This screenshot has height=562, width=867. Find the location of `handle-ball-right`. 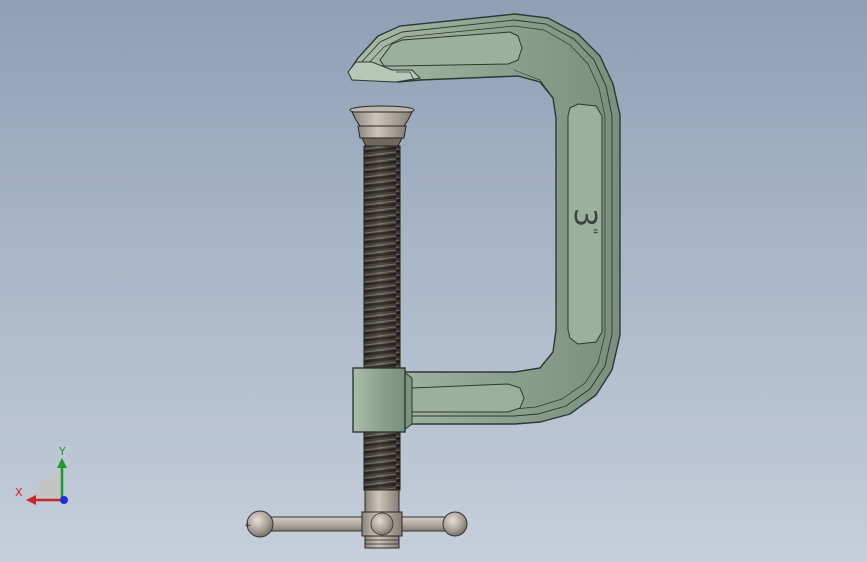

handle-ball-right is located at coordinates (455, 524).